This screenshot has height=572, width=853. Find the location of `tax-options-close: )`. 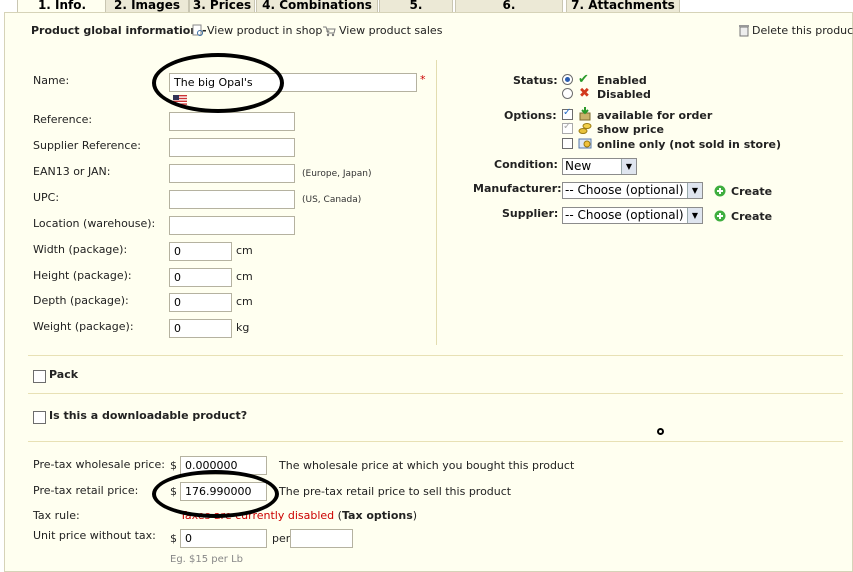

tax-options-close: ) is located at coordinates (415, 515).